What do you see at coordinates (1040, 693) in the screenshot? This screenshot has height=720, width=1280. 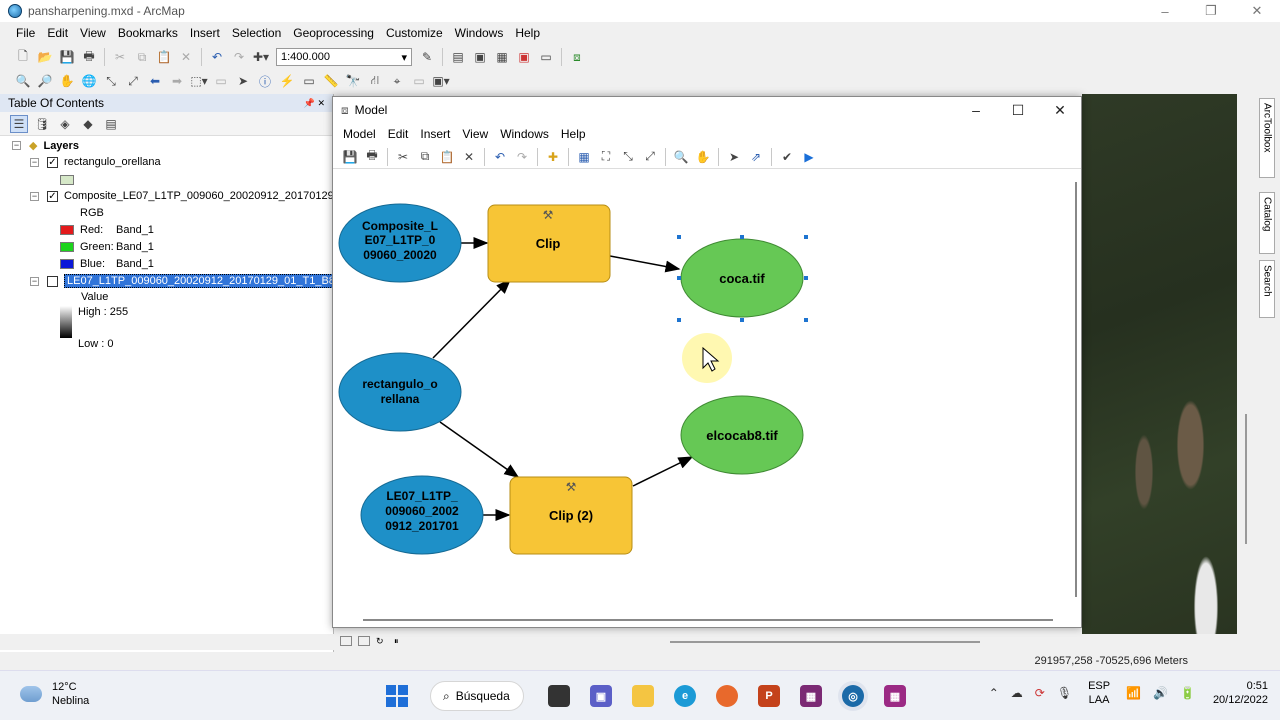 I see `update-icon: ⟳` at bounding box center [1040, 693].